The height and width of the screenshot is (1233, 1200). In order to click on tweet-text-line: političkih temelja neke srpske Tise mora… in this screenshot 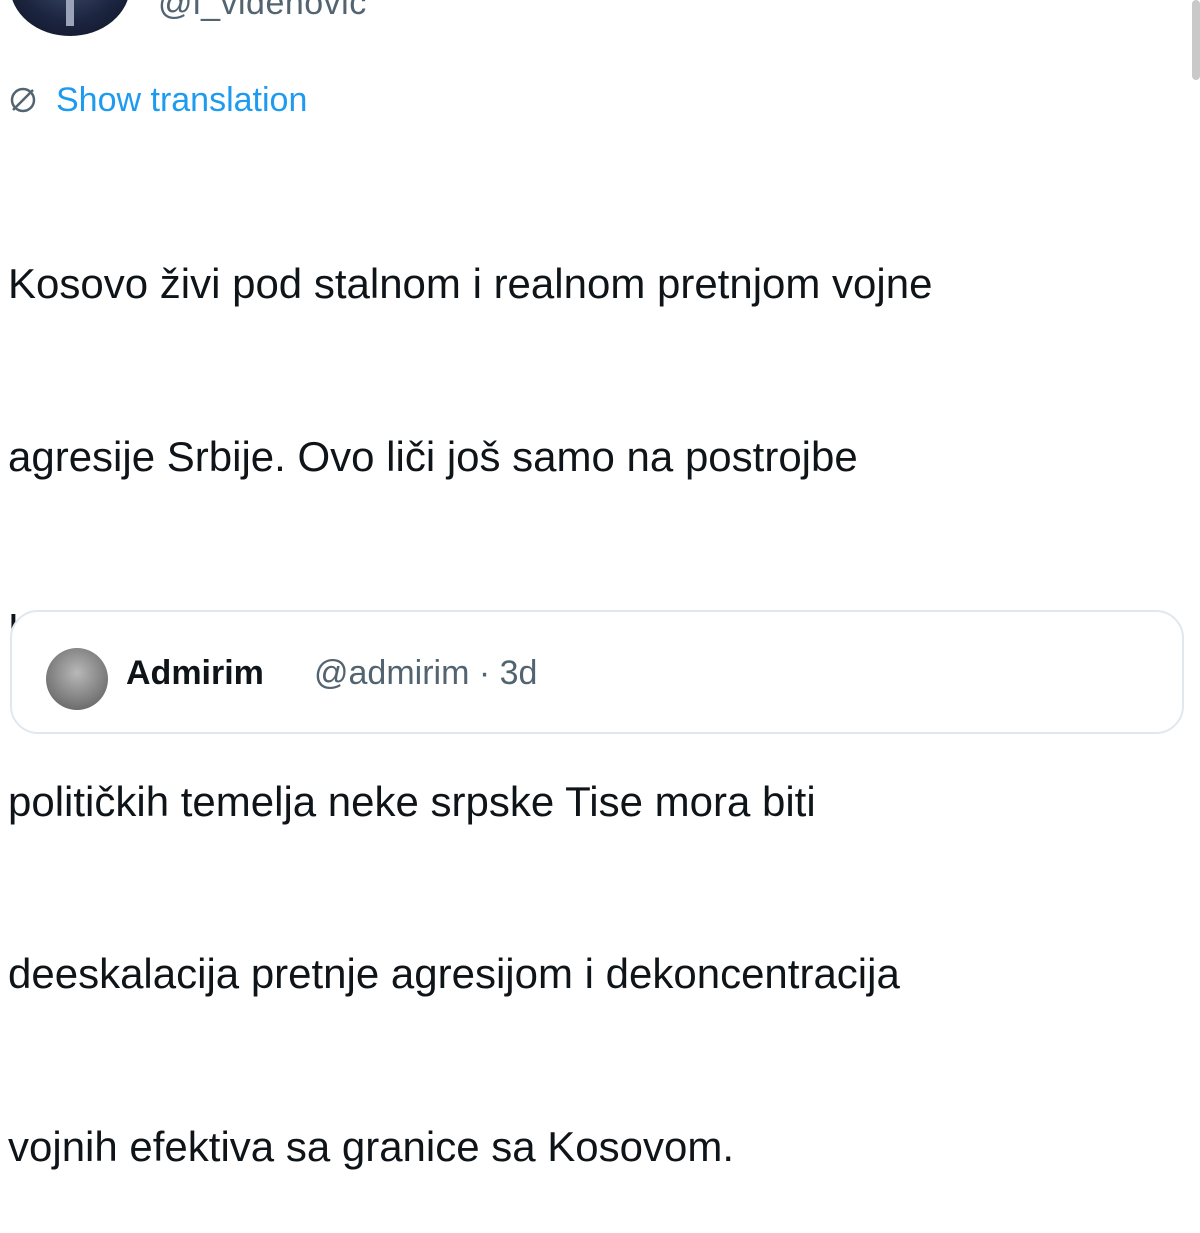, I will do `click(412, 801)`.